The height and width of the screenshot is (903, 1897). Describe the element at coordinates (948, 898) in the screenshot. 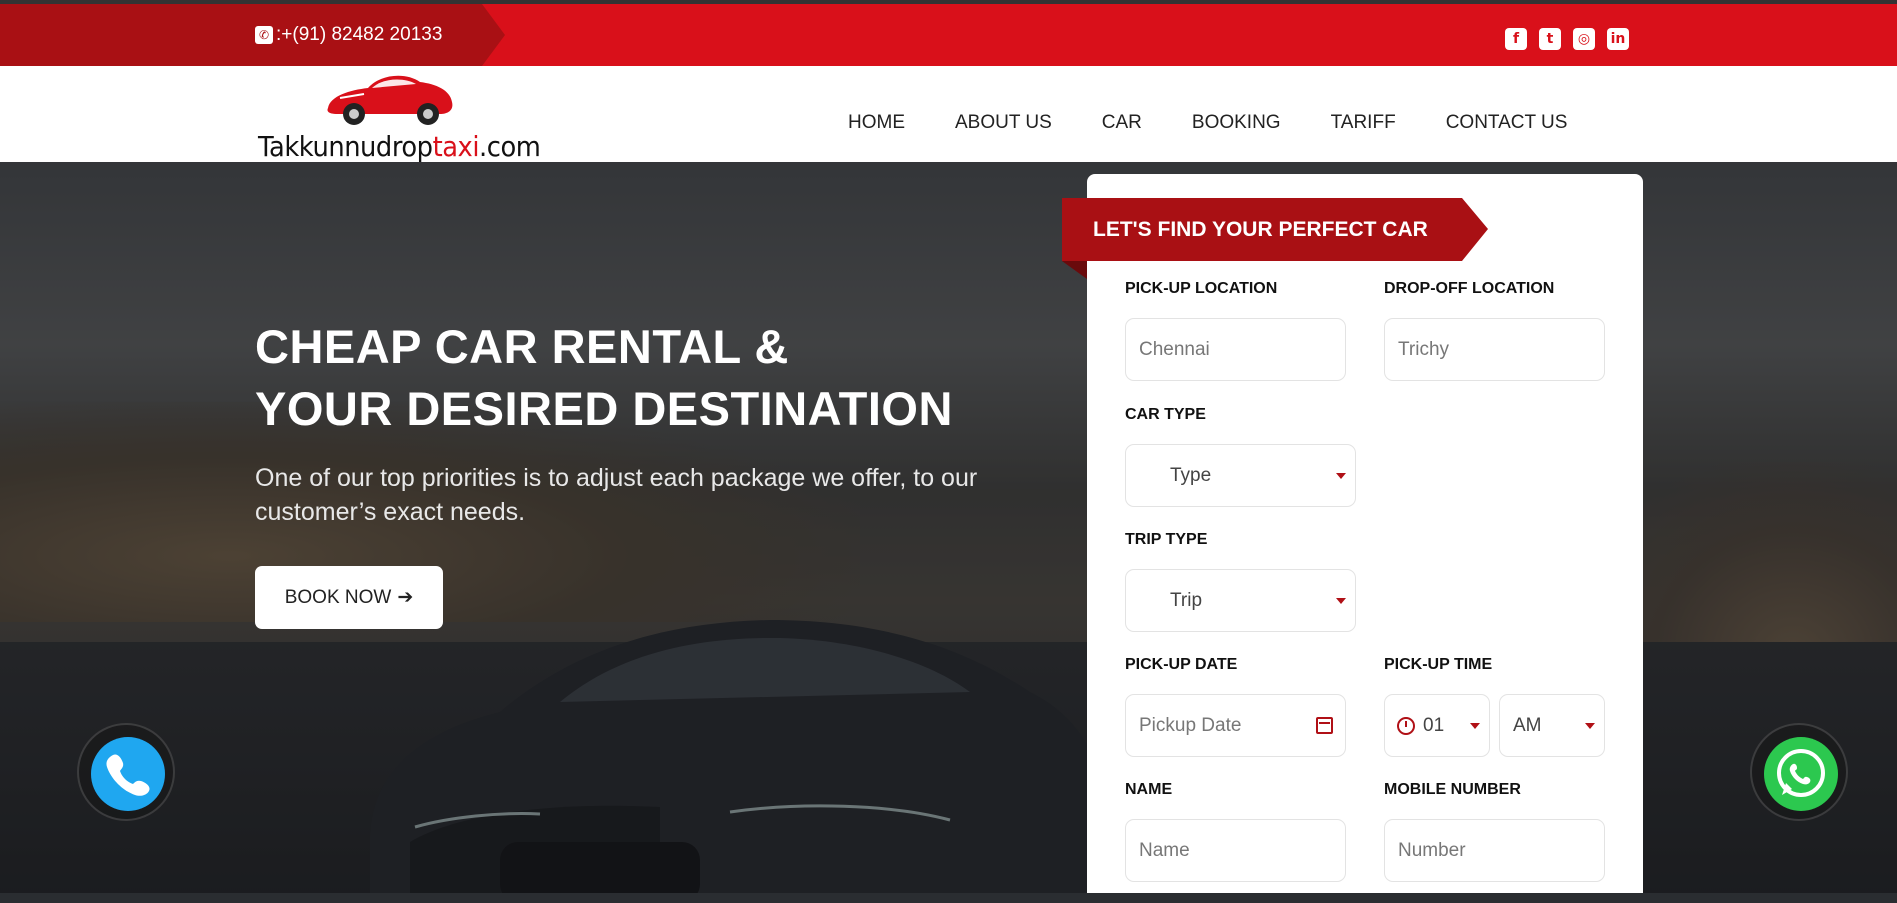

I see `bottom-strip` at that location.